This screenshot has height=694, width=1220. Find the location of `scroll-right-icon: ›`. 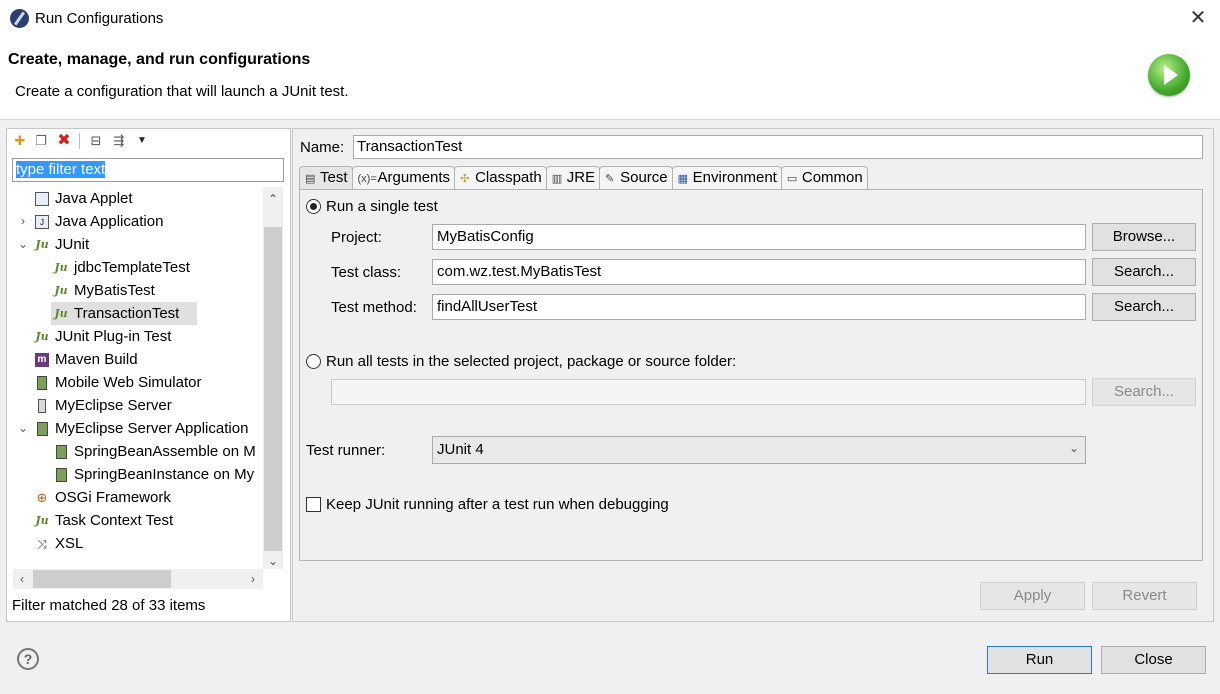

scroll-right-icon: › is located at coordinates (253, 579).